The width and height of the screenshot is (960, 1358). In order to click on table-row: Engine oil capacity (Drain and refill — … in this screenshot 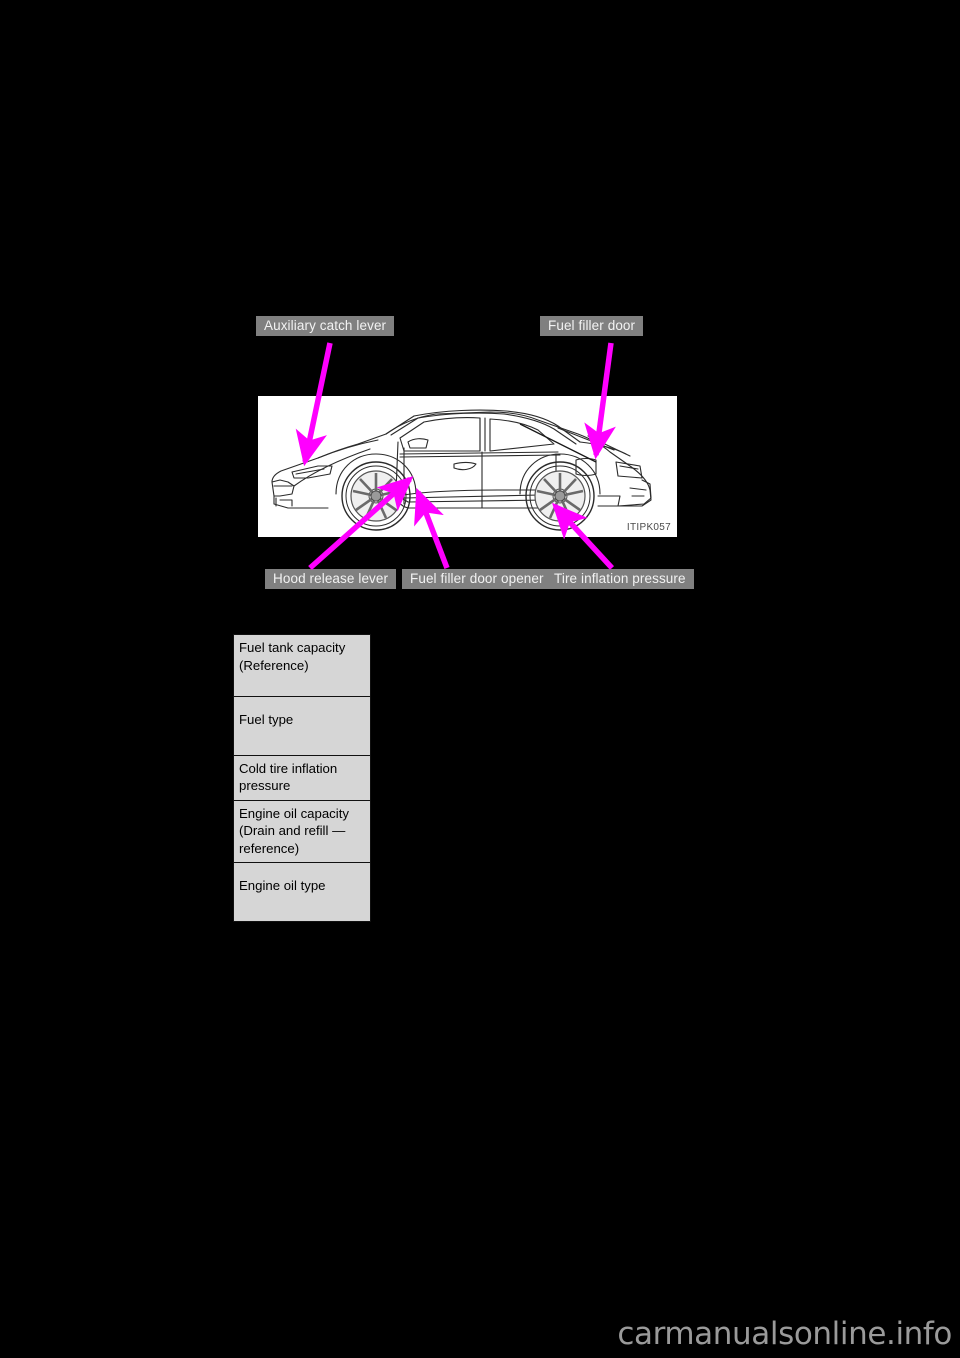, I will do `click(302, 831)`.